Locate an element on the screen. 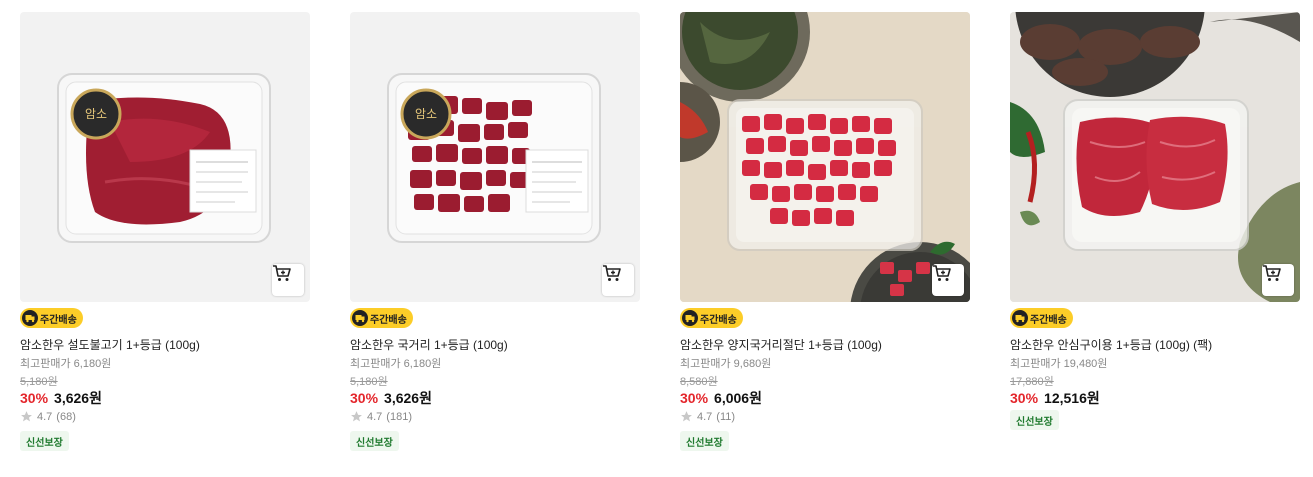  price-row: 30% 6,006원 is located at coordinates (721, 398).